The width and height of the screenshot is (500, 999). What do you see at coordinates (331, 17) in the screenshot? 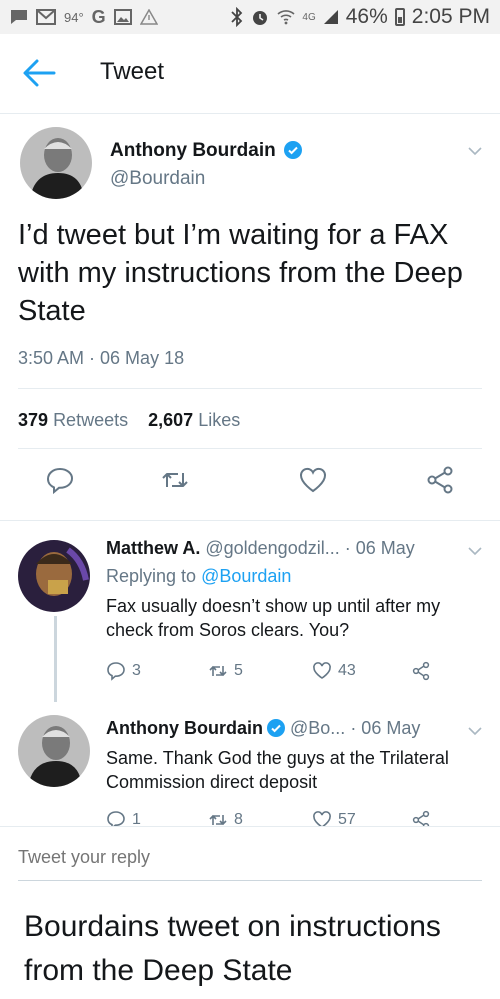
I see `signal-icon` at bounding box center [331, 17].